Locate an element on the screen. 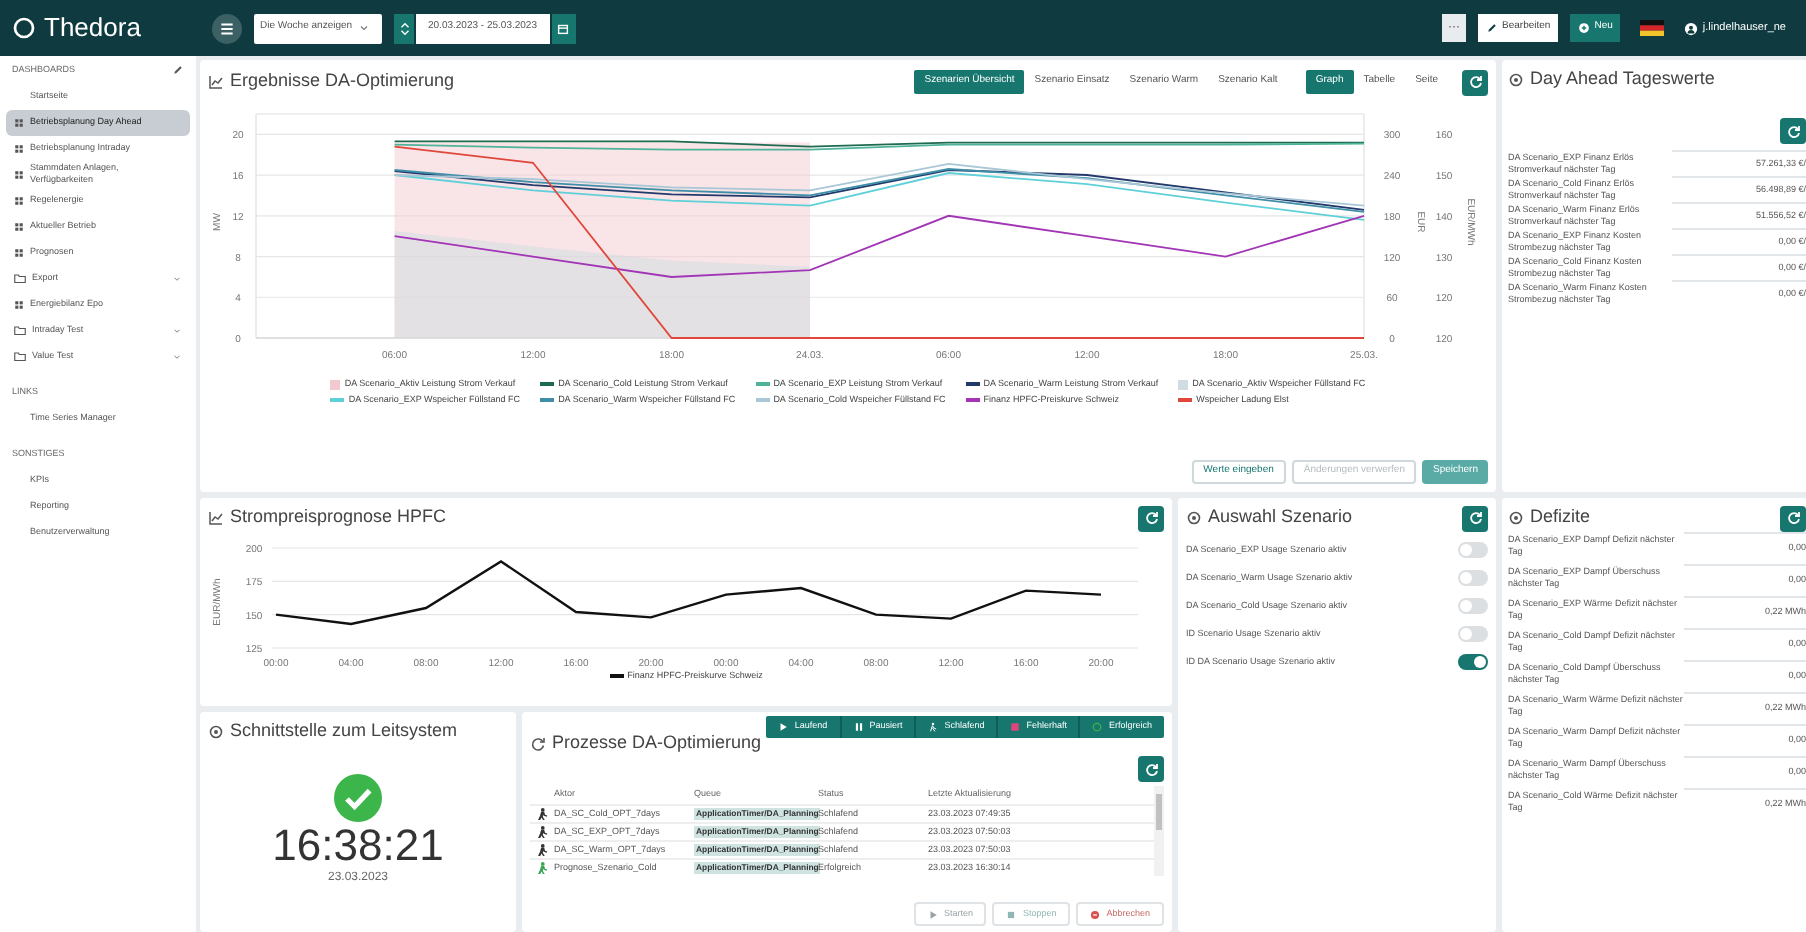 This screenshot has height=932, width=1806. user-icon is located at coordinates (1691, 28).